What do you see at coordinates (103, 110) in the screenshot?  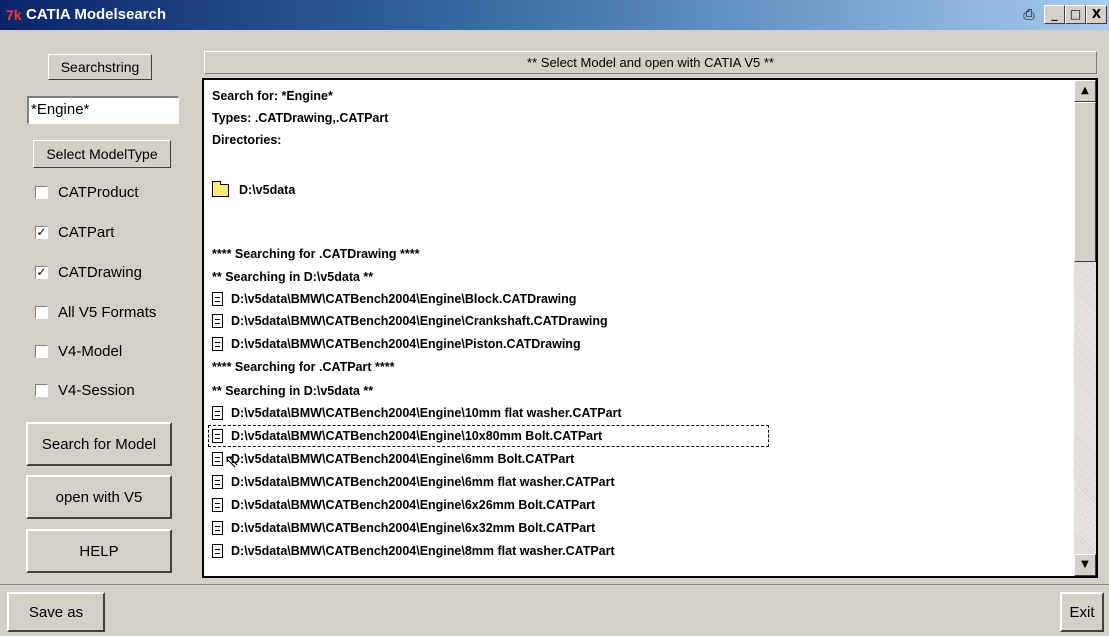 I see `search-input: *Engine*` at bounding box center [103, 110].